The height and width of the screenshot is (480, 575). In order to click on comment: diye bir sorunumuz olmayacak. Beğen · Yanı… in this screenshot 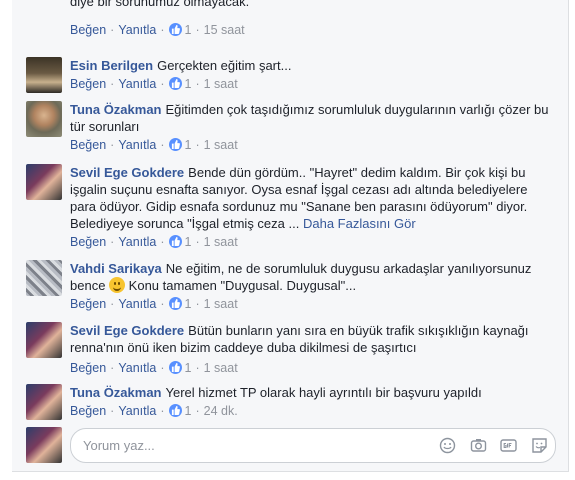, I will do `click(291, 22)`.